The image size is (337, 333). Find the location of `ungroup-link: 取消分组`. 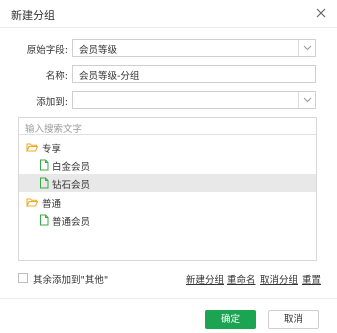

ungroup-link: 取消分组 is located at coordinates (279, 279).